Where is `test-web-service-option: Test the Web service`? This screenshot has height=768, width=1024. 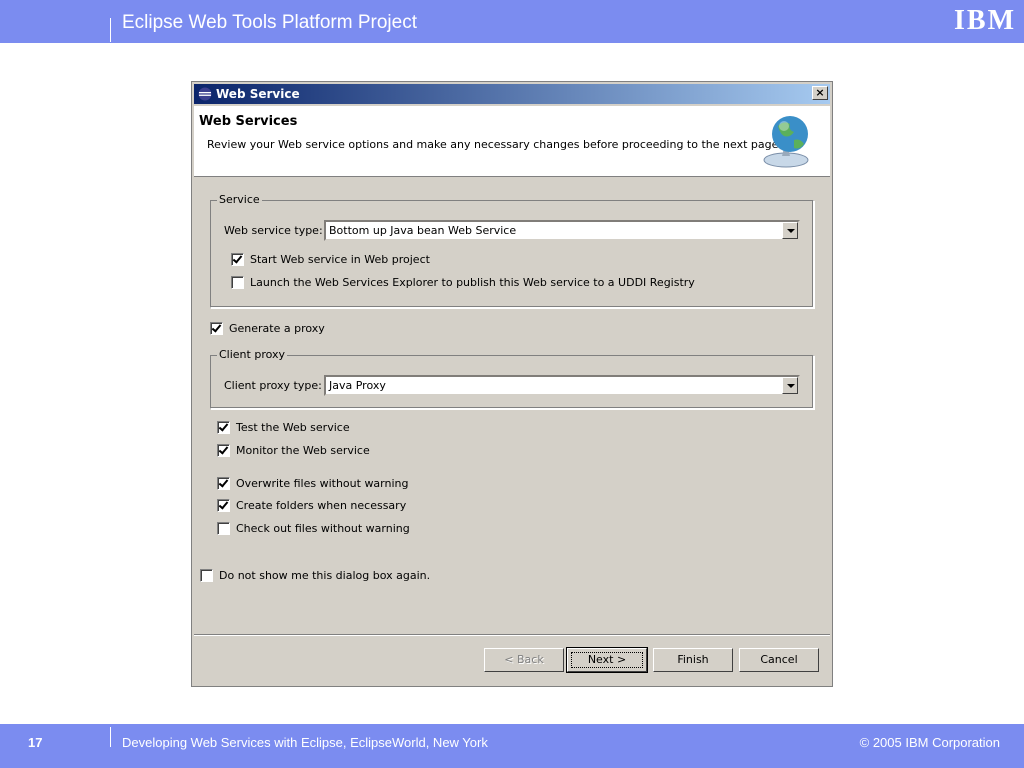
test-web-service-option: Test the Web service is located at coordinates (317, 428).